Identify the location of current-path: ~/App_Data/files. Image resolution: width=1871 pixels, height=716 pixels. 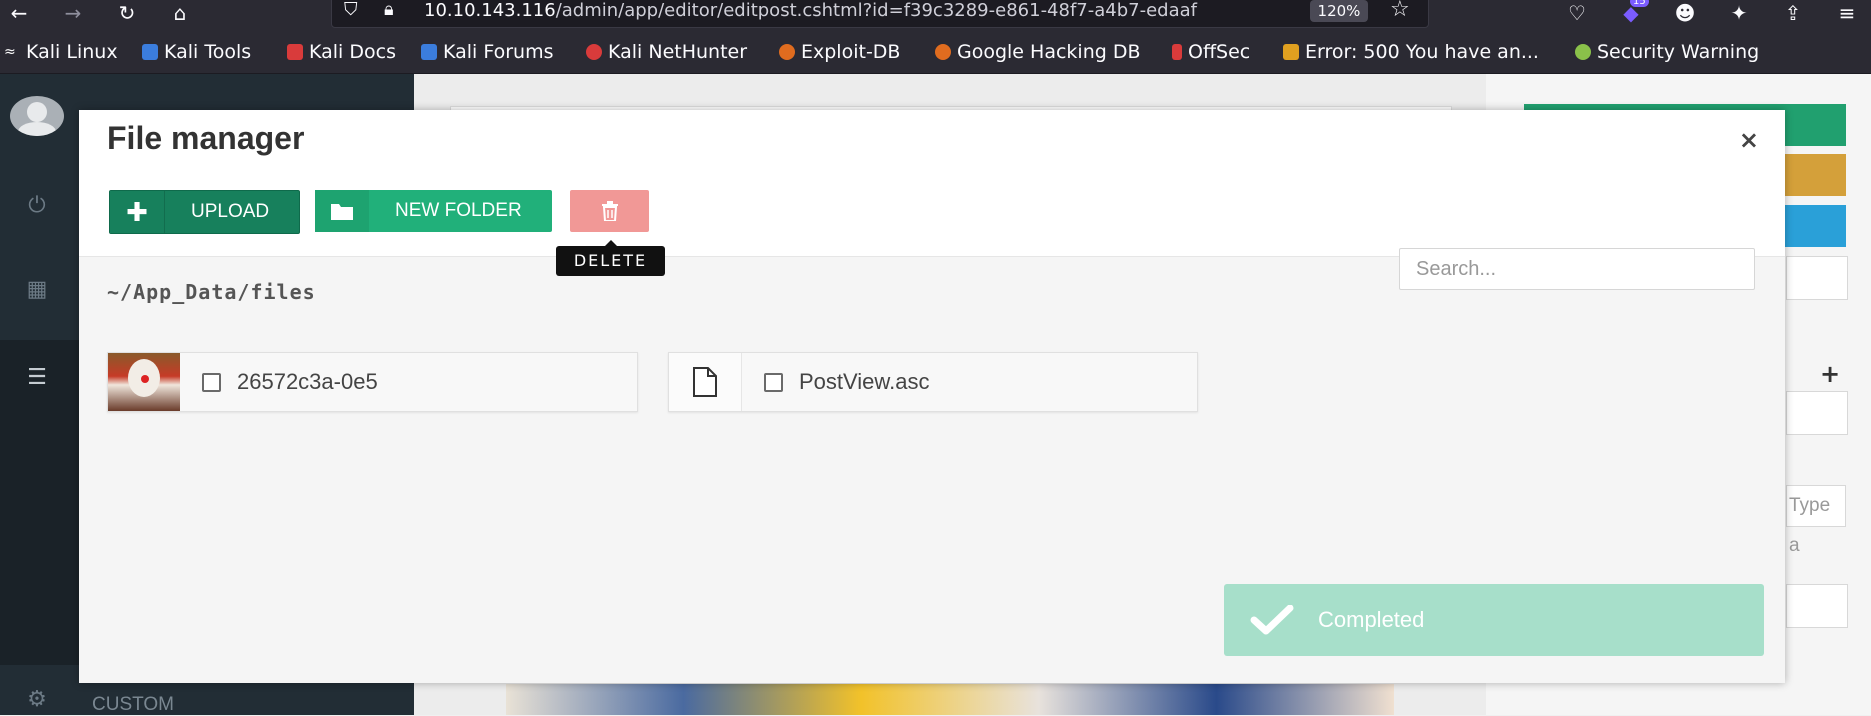
(211, 292).